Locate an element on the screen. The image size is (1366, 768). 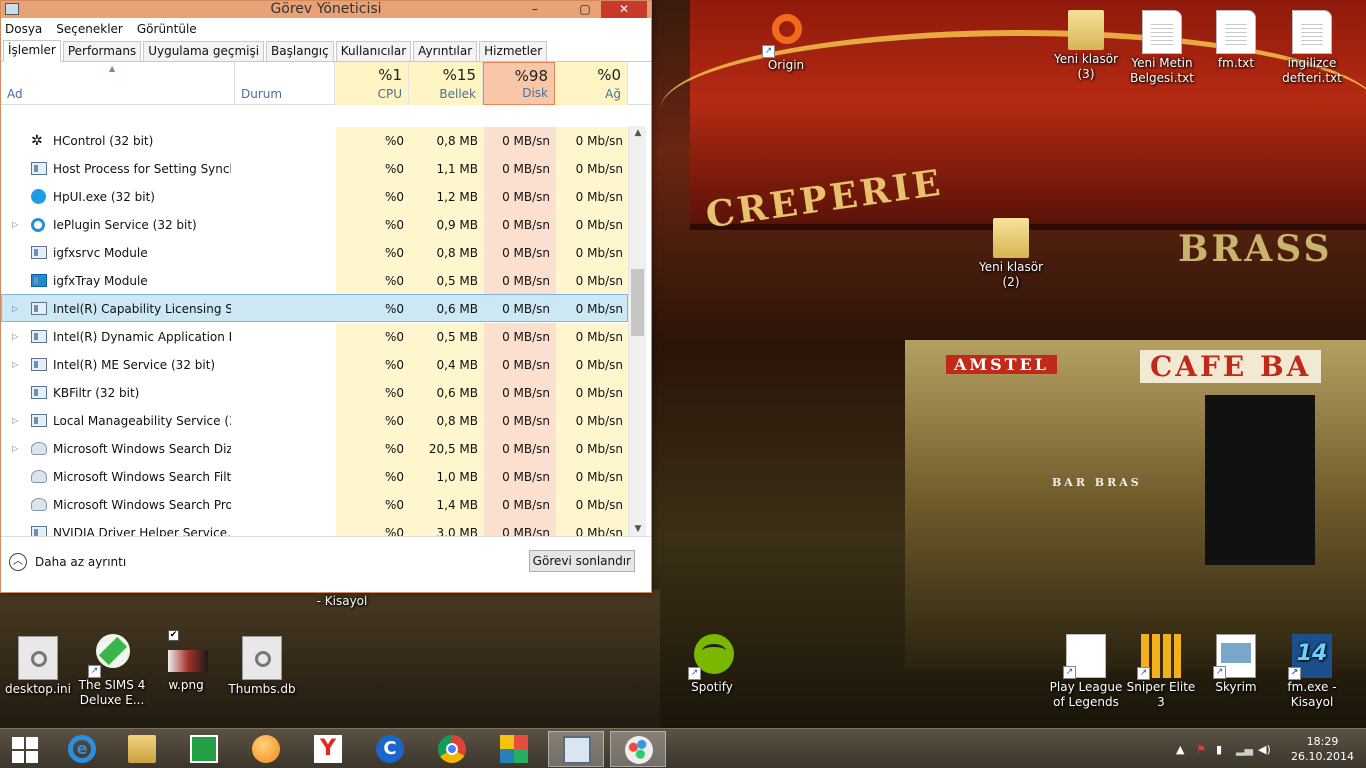
show-hidden-icons-icon: ▲ is located at coordinates (1180, 749).